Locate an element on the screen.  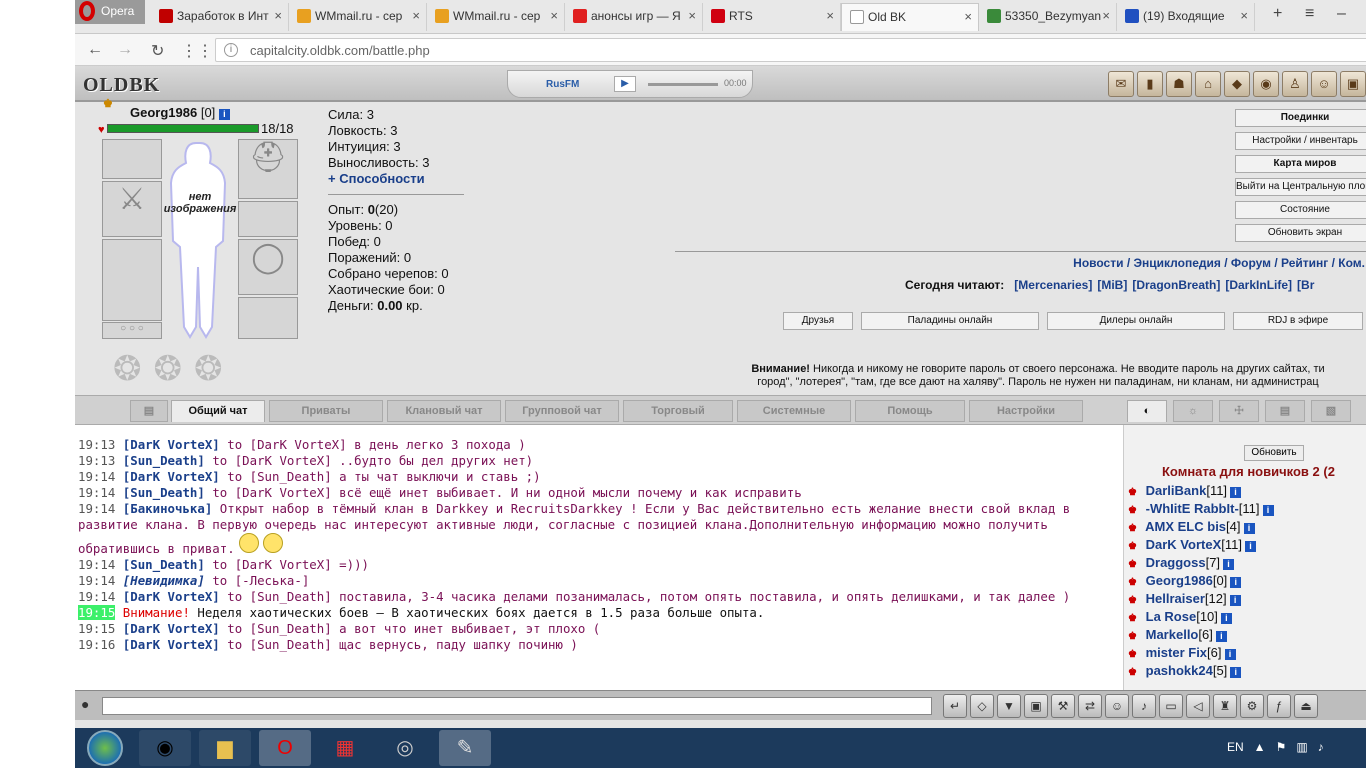
user-name: pashokk24 is located at coordinates (1179, 670).